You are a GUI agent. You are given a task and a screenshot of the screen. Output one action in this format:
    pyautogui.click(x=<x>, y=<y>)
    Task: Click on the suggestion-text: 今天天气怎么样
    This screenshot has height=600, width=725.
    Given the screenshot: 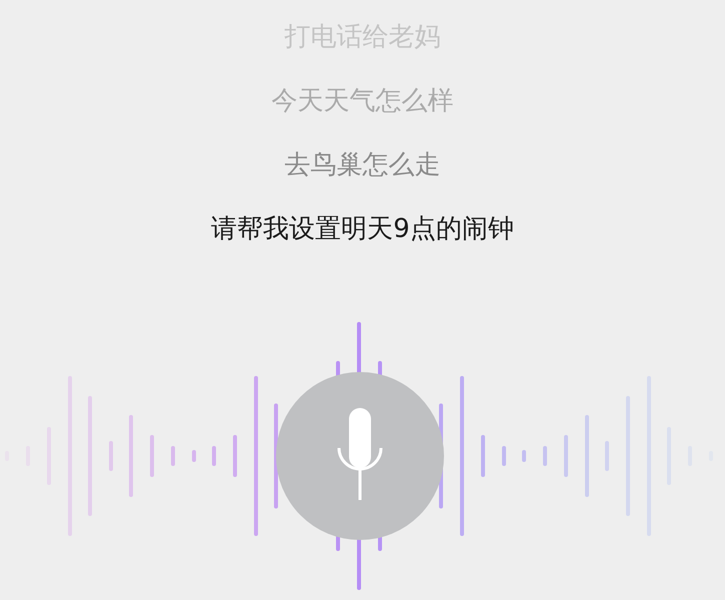 What is the action you would take?
    pyautogui.click(x=362, y=101)
    